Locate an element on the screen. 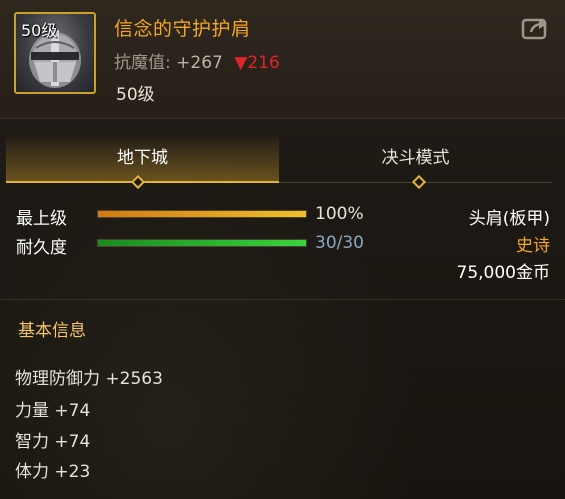 This screenshot has width=565, height=499. durability-bar-fill is located at coordinates (202, 243).